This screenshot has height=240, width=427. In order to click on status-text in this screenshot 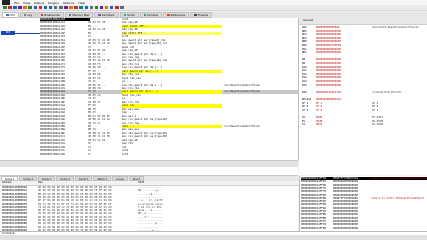, I will do `click(1, 237)`.